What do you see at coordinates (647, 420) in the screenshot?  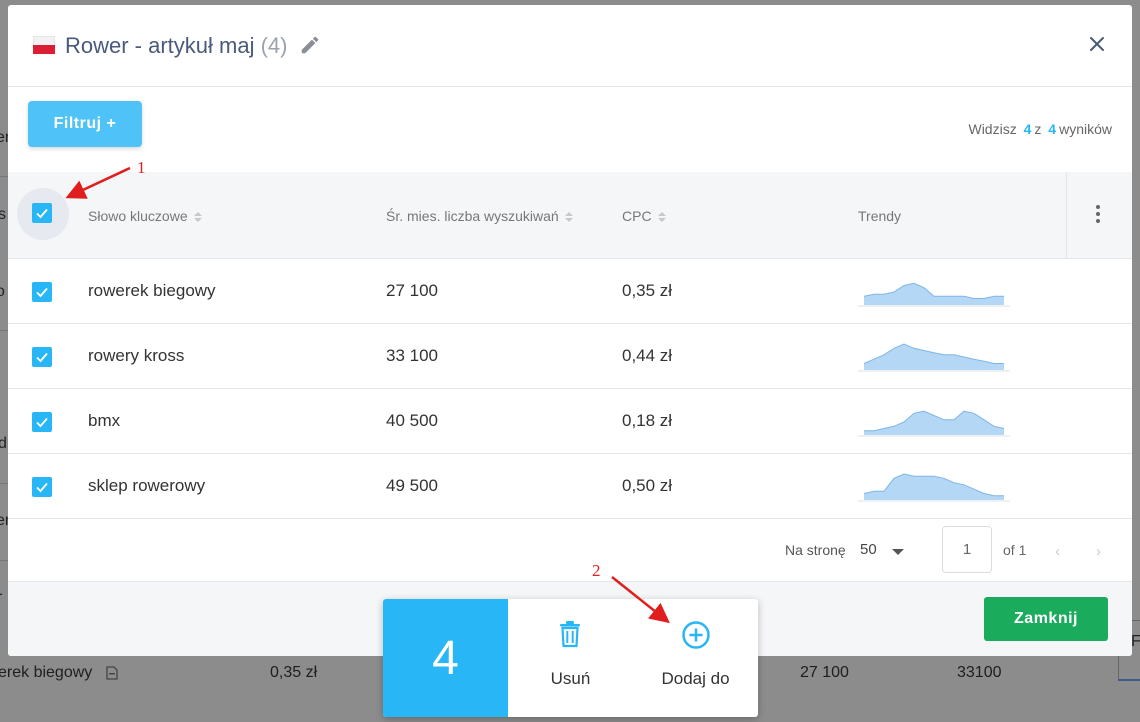 I see `cpc-cell: 0,18 zł` at bounding box center [647, 420].